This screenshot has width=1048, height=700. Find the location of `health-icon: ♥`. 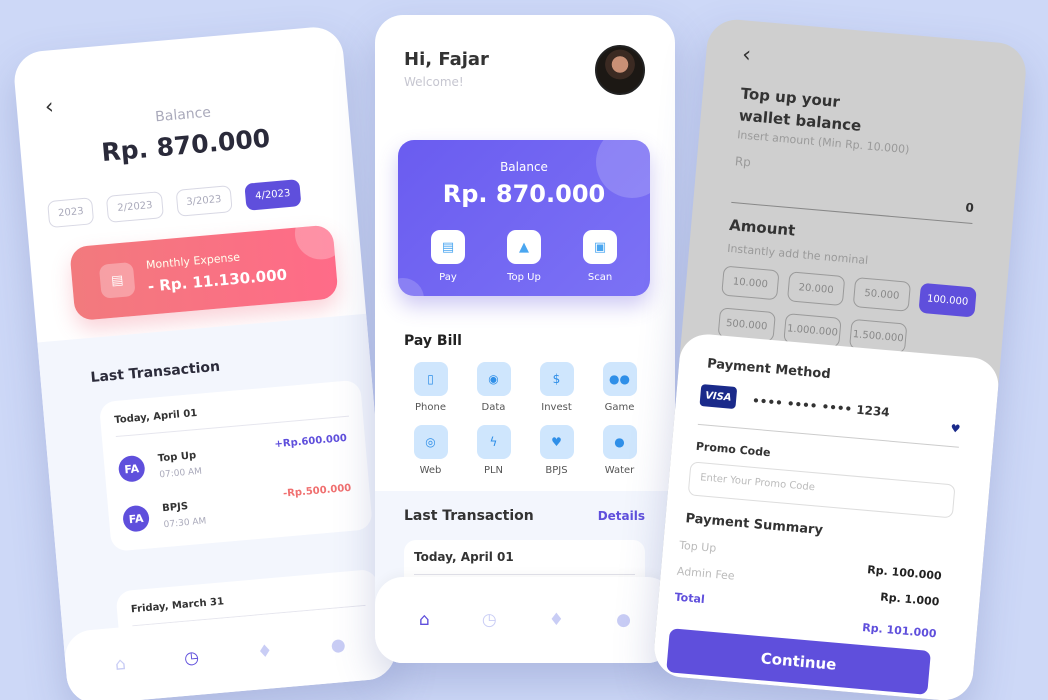

health-icon: ♥ is located at coordinates (556, 442).